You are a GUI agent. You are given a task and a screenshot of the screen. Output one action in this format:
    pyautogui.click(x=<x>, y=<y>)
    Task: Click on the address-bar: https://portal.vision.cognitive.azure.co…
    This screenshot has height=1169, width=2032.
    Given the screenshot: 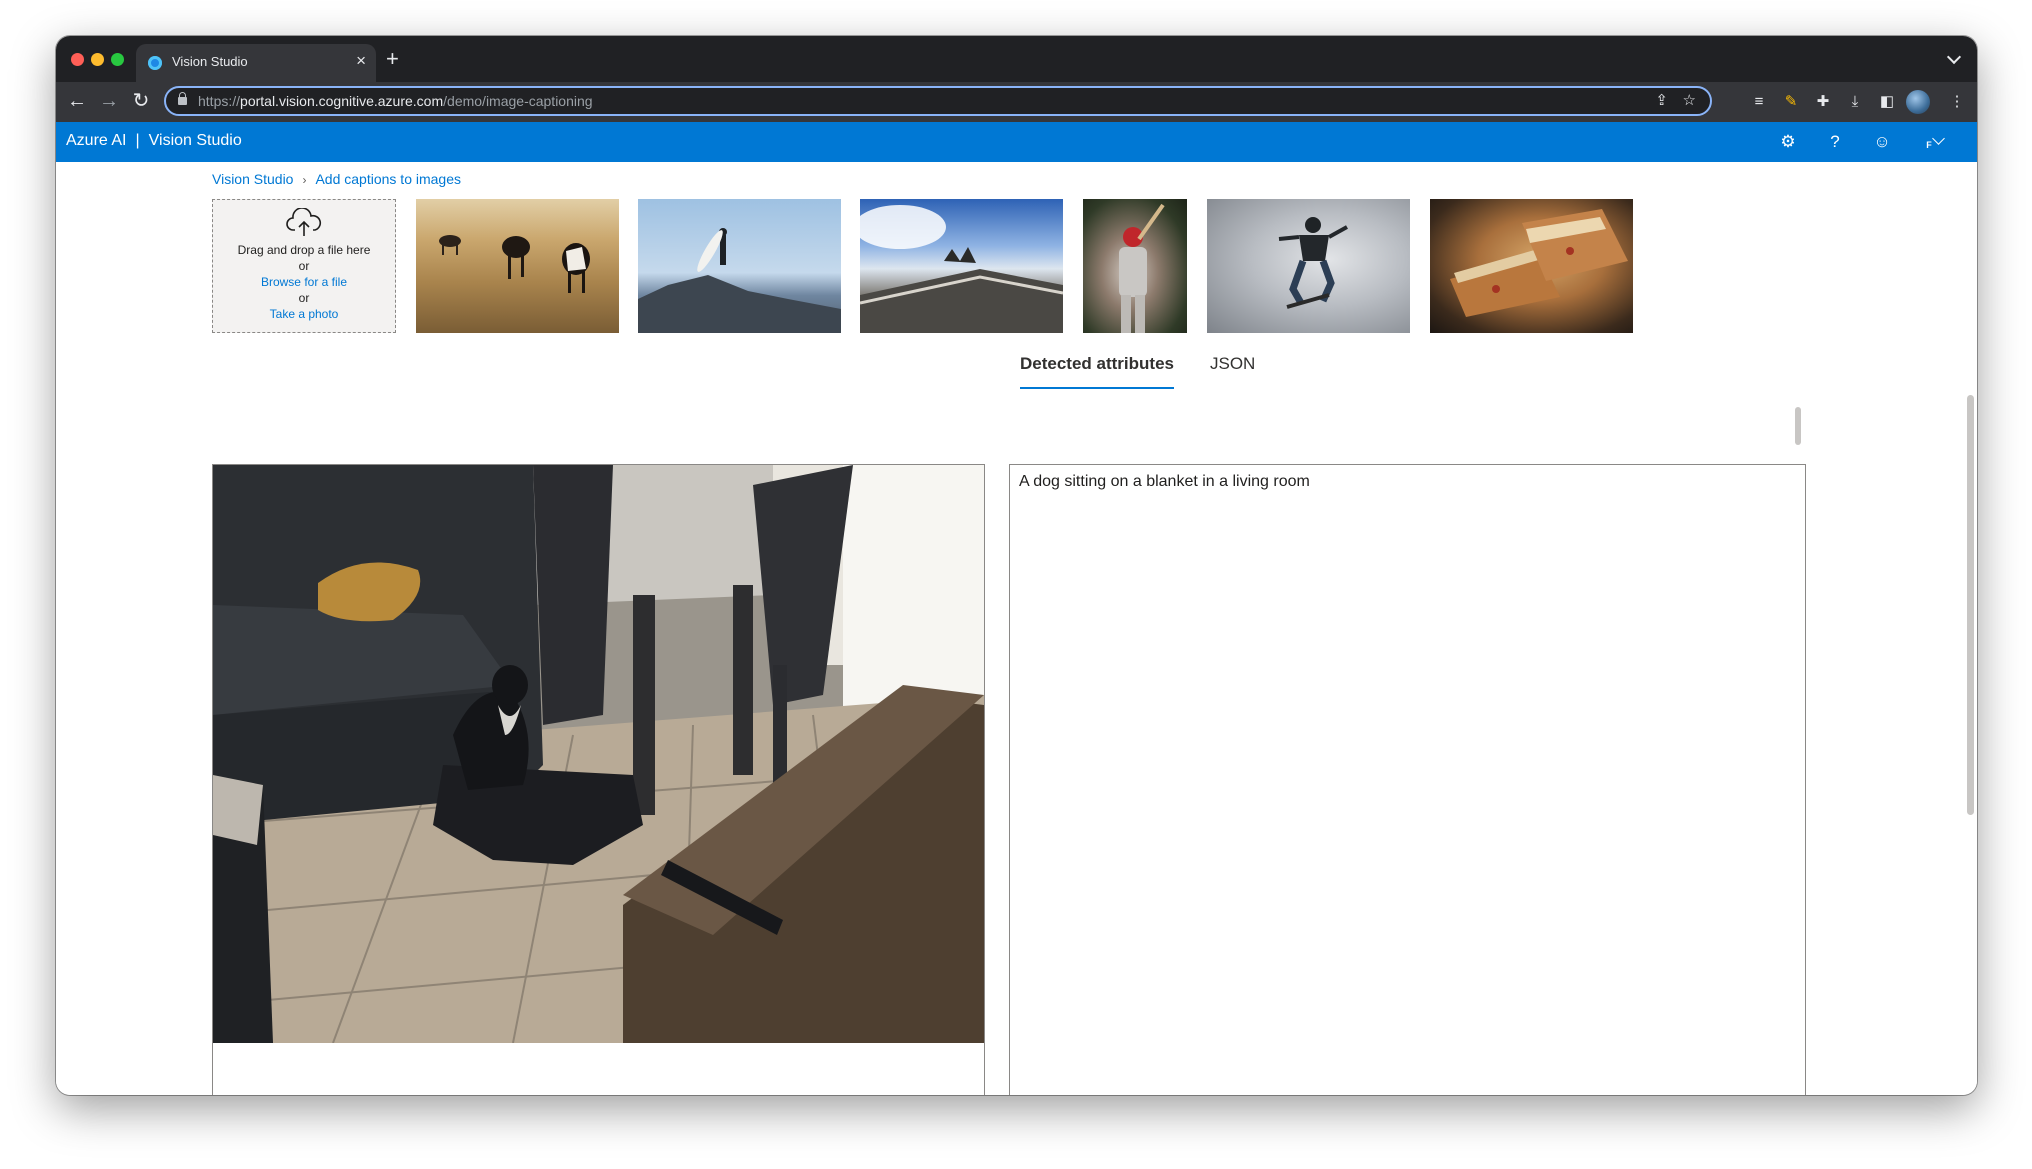 What is the action you would take?
    pyautogui.click(x=938, y=101)
    